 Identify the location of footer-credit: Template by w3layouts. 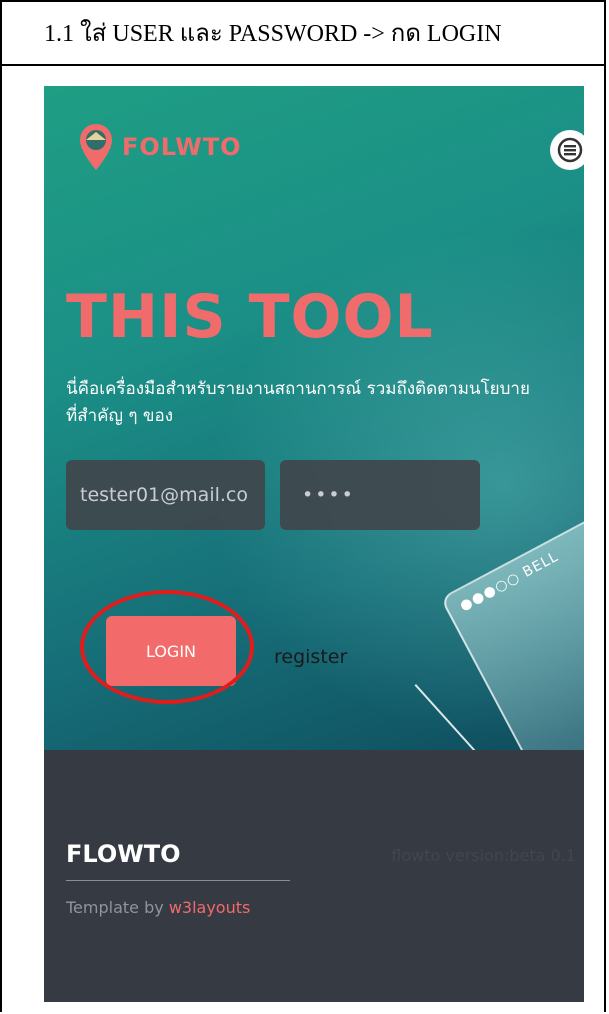
(158, 907).